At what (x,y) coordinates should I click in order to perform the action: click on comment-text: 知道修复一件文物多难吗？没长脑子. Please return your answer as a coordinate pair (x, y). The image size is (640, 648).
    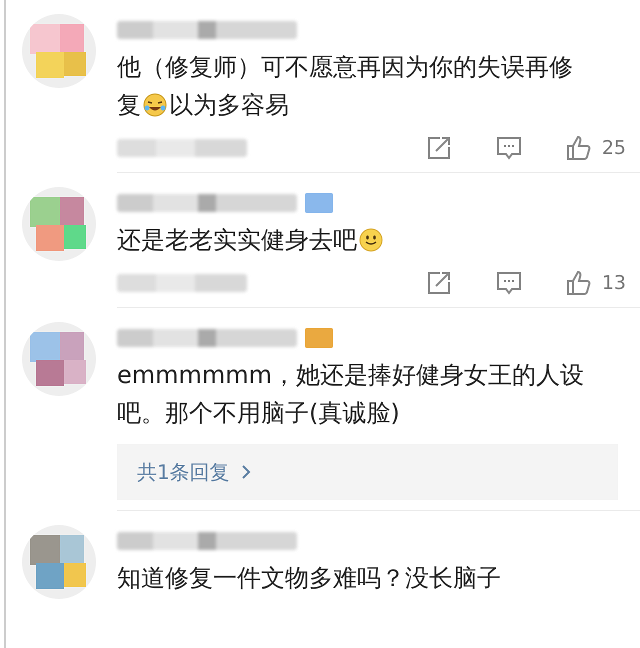
    Looking at the image, I should click on (309, 578).